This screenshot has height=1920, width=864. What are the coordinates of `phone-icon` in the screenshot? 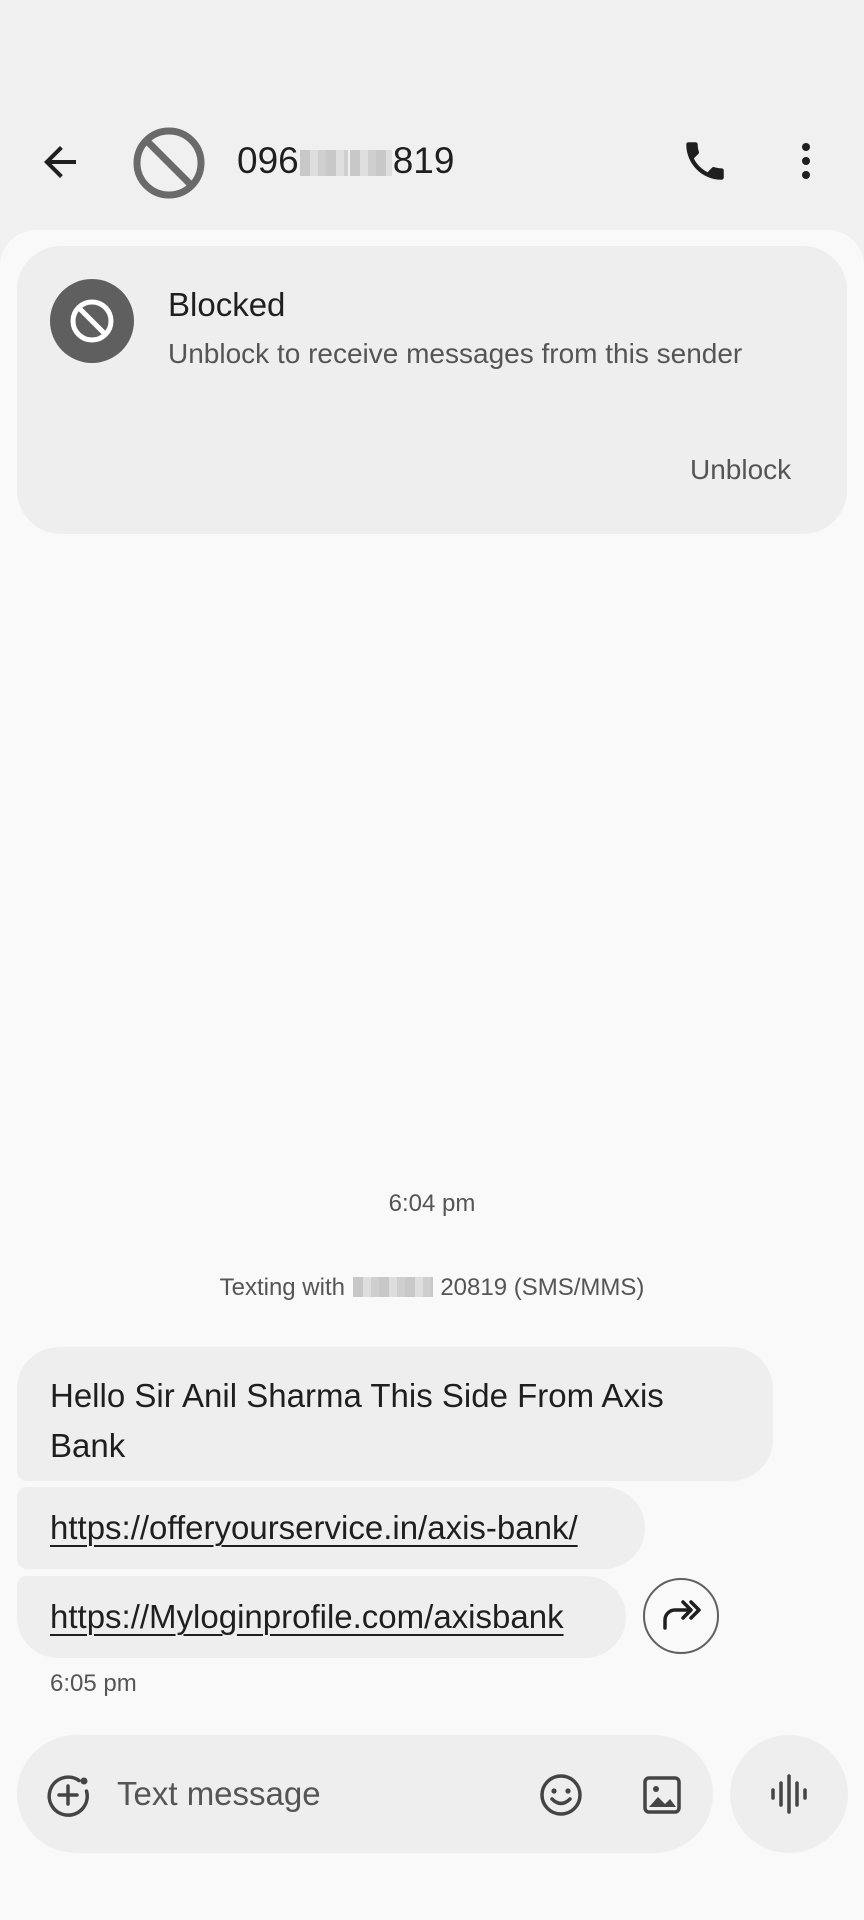 It's located at (705, 161).